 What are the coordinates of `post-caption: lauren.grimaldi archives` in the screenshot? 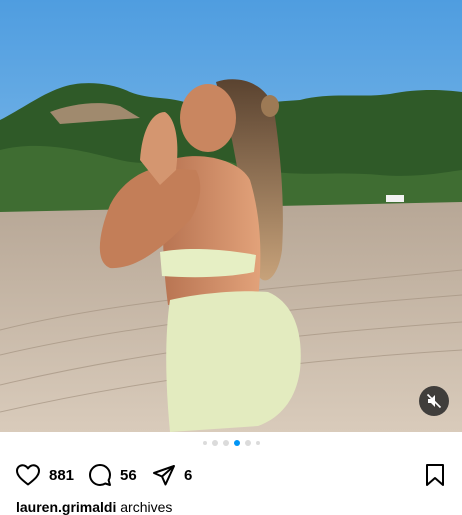 It's located at (94, 507).